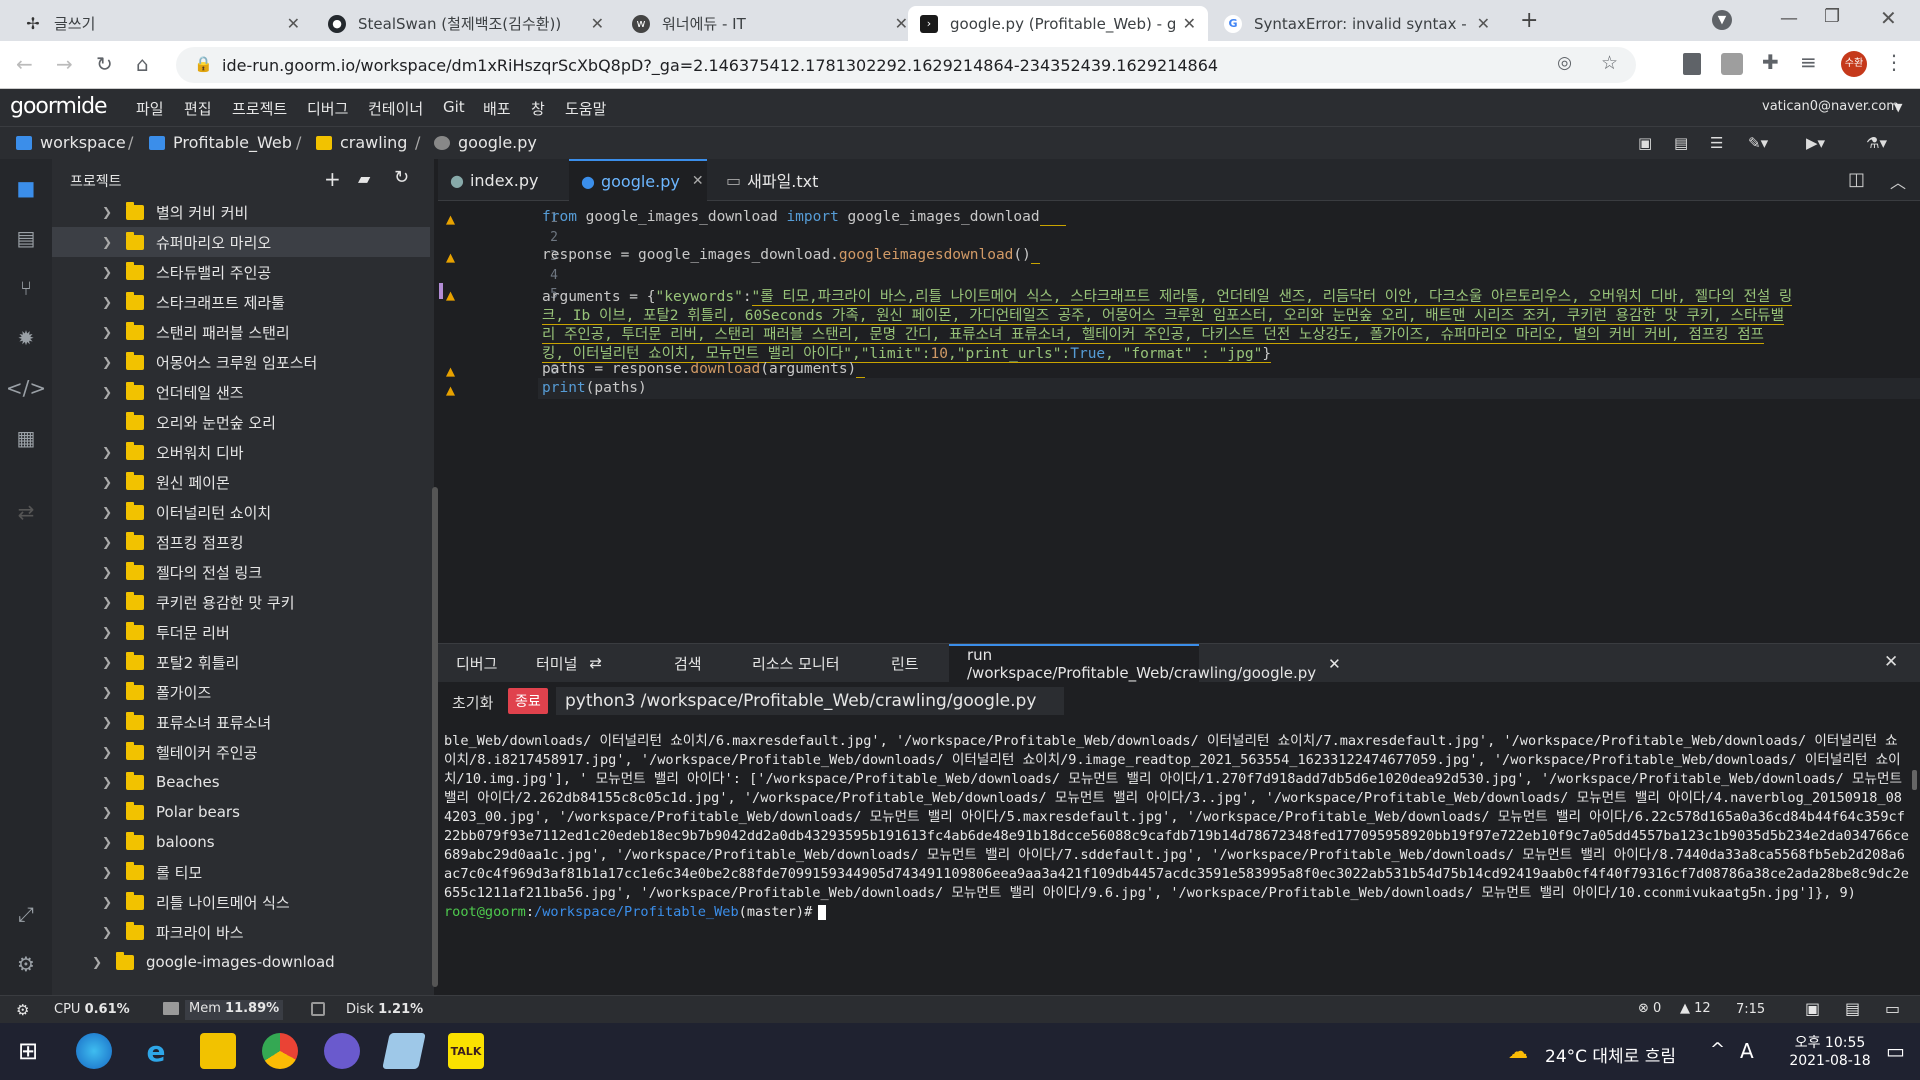 The image size is (1920, 1080). What do you see at coordinates (26, 914) in the screenshot?
I see `fullscreen-icon: ⤢` at bounding box center [26, 914].